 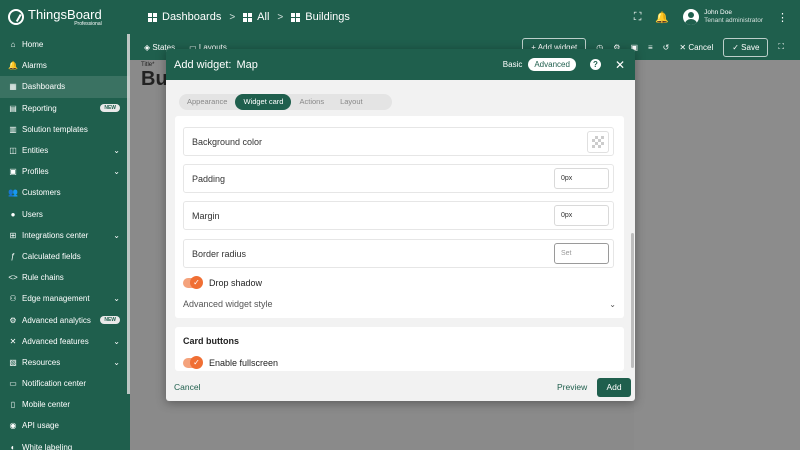 I want to click on enable-fullscreen-toggle: ✓, so click(x=193, y=362).